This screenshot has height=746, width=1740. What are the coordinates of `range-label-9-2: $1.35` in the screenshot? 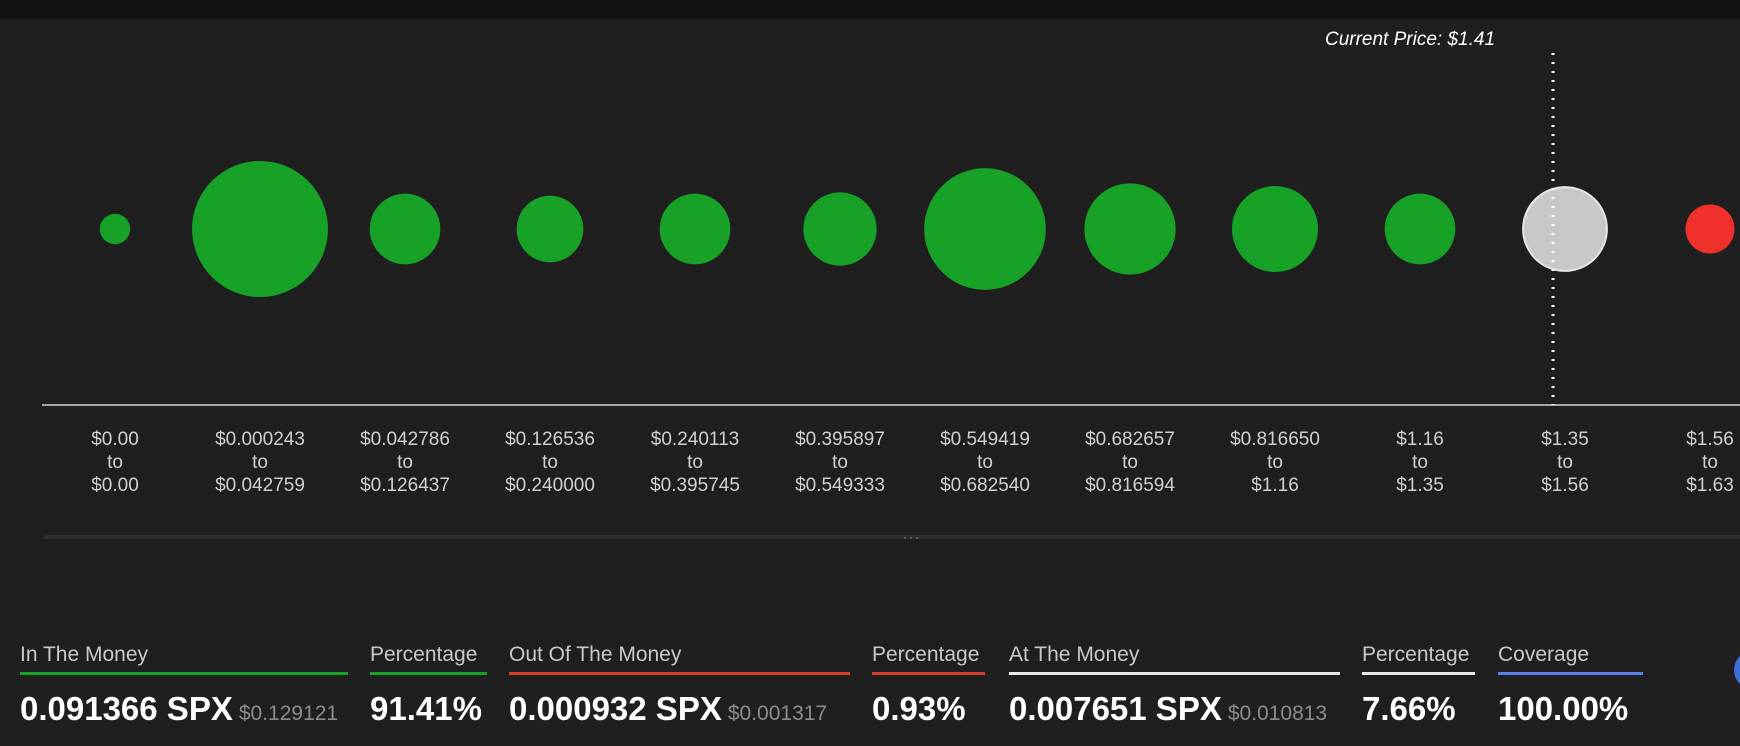 It's located at (1420, 485).